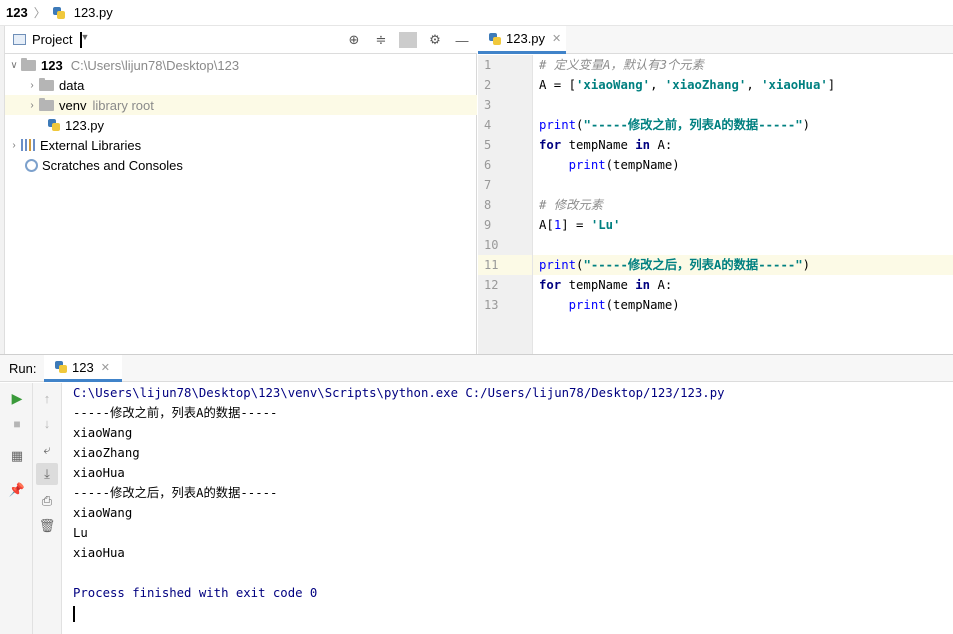 This screenshot has width=953, height=634. Describe the element at coordinates (806, 125) in the screenshot. I see `code-text: )` at that location.